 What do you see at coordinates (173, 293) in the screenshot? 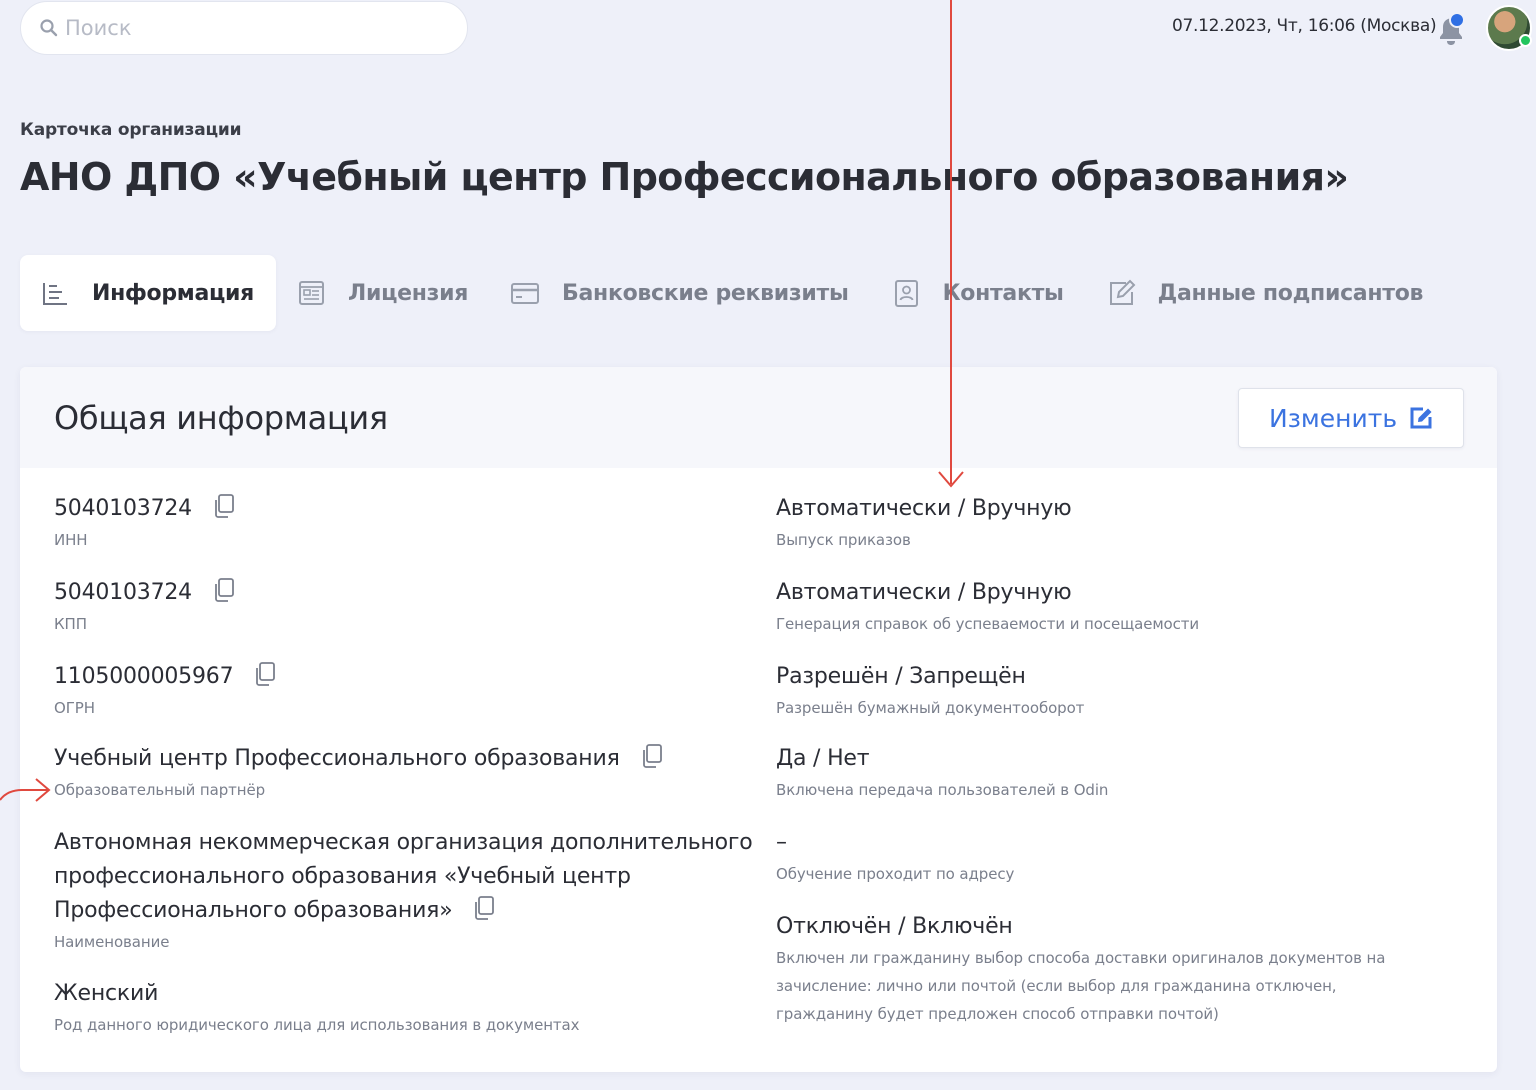
I see `tab-label: Информация` at bounding box center [173, 293].